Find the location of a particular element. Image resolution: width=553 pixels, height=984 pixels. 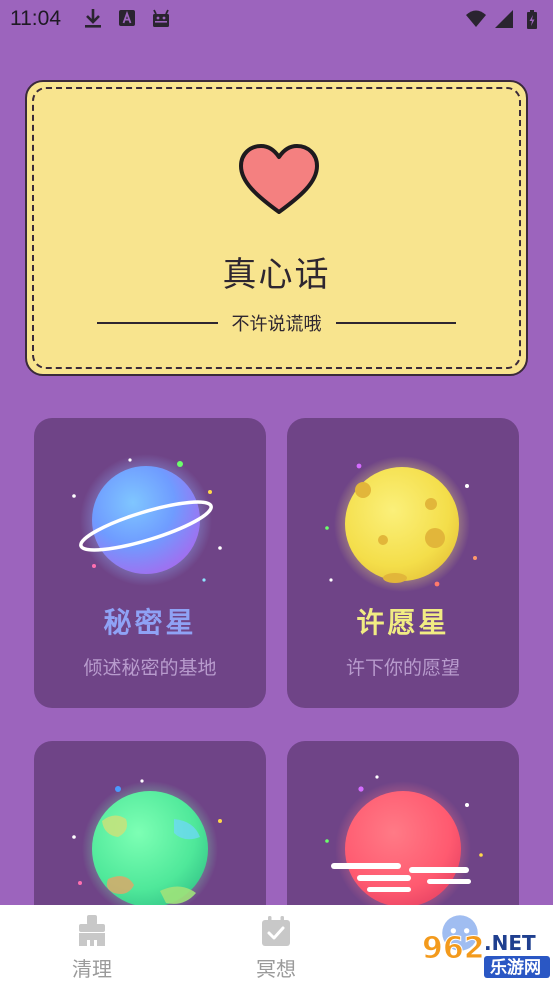

tab-label: 清理 is located at coordinates (92, 969).